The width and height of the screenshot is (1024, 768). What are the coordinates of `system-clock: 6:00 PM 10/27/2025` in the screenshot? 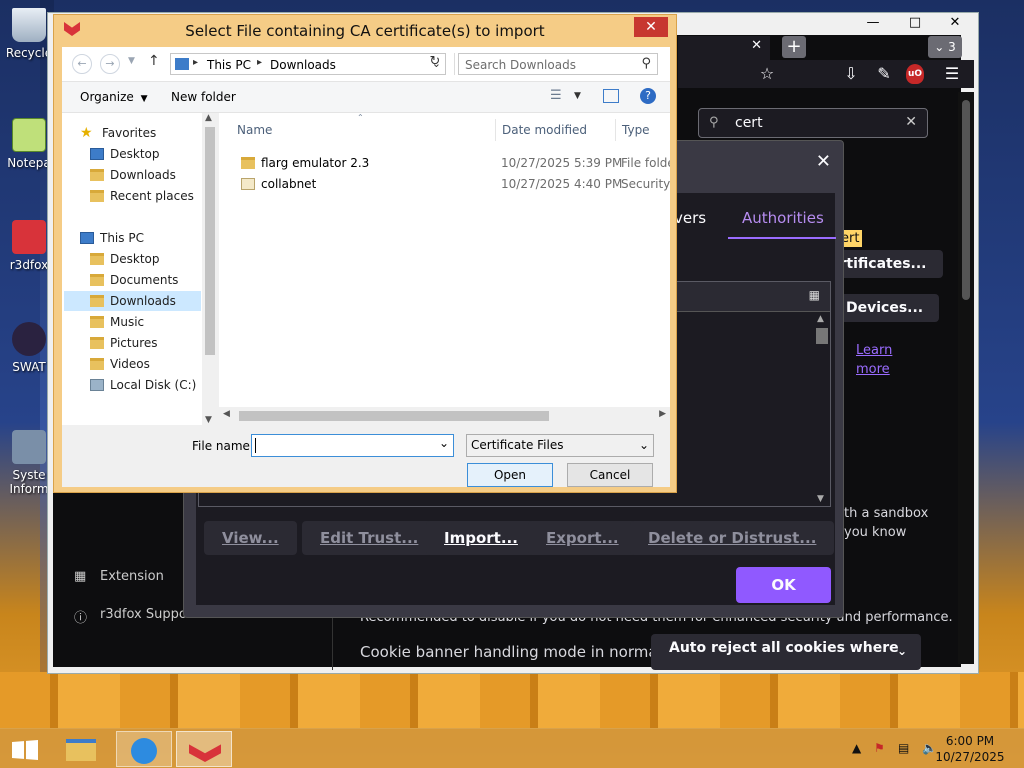 It's located at (970, 749).